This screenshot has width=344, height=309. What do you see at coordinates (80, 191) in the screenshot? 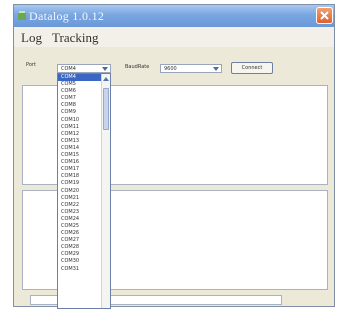
I see `port-option: COM20` at bounding box center [80, 191].